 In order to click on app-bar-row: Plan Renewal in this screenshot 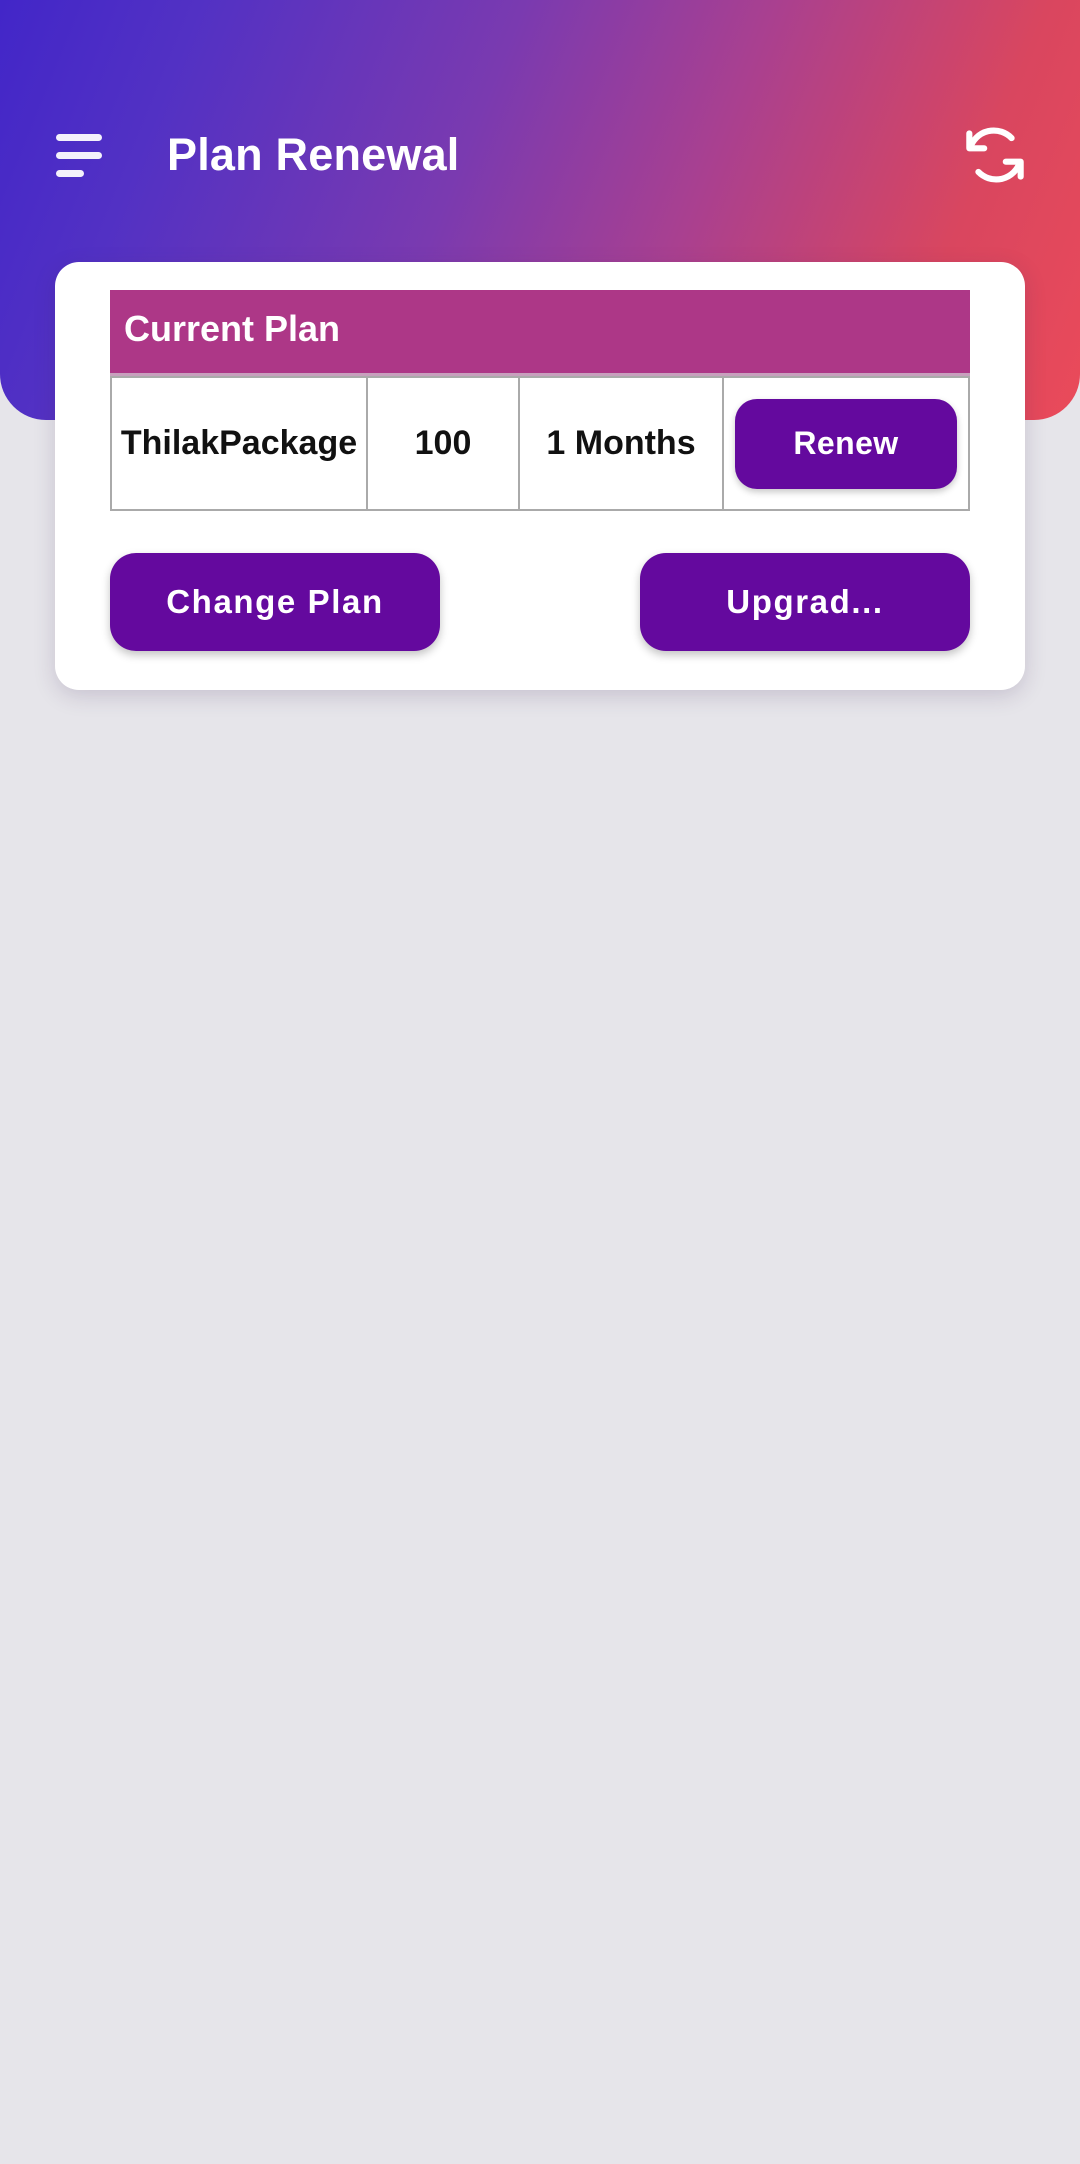, I will do `click(540, 155)`.